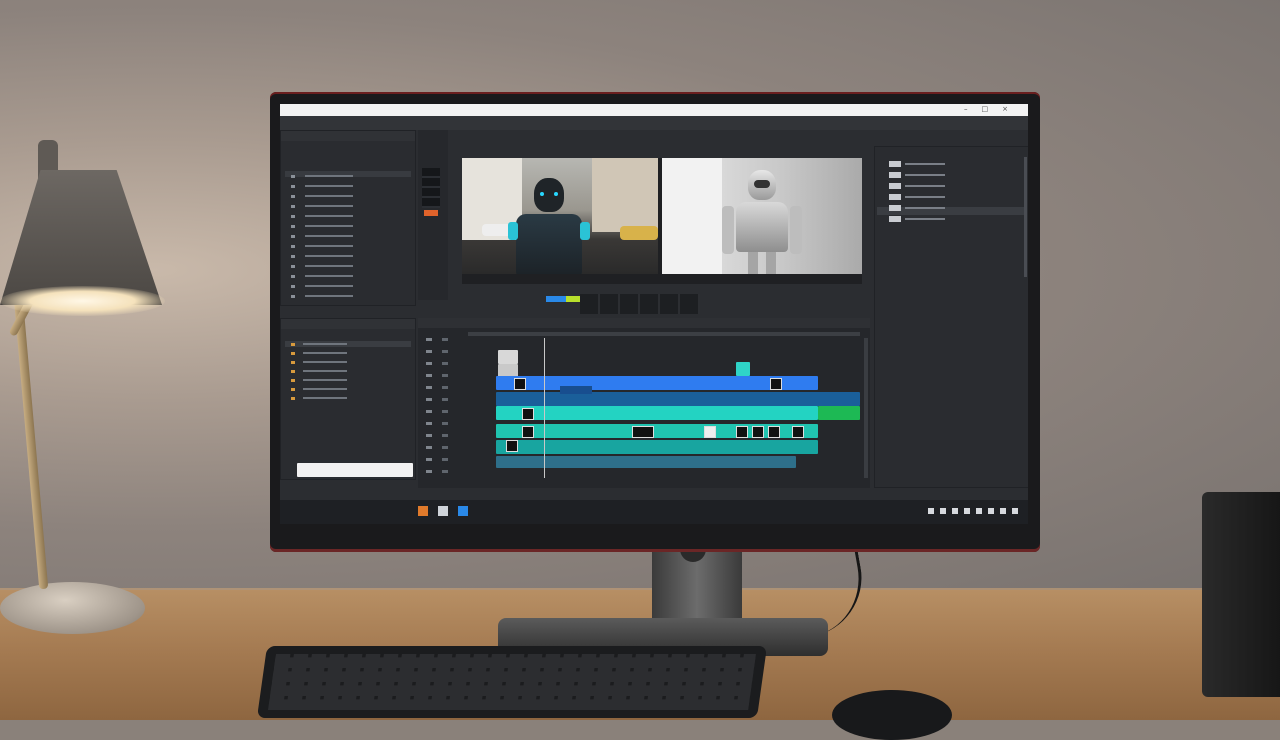 The image size is (1280, 740). Describe the element at coordinates (654, 512) in the screenshot. I see `taskbar` at that location.